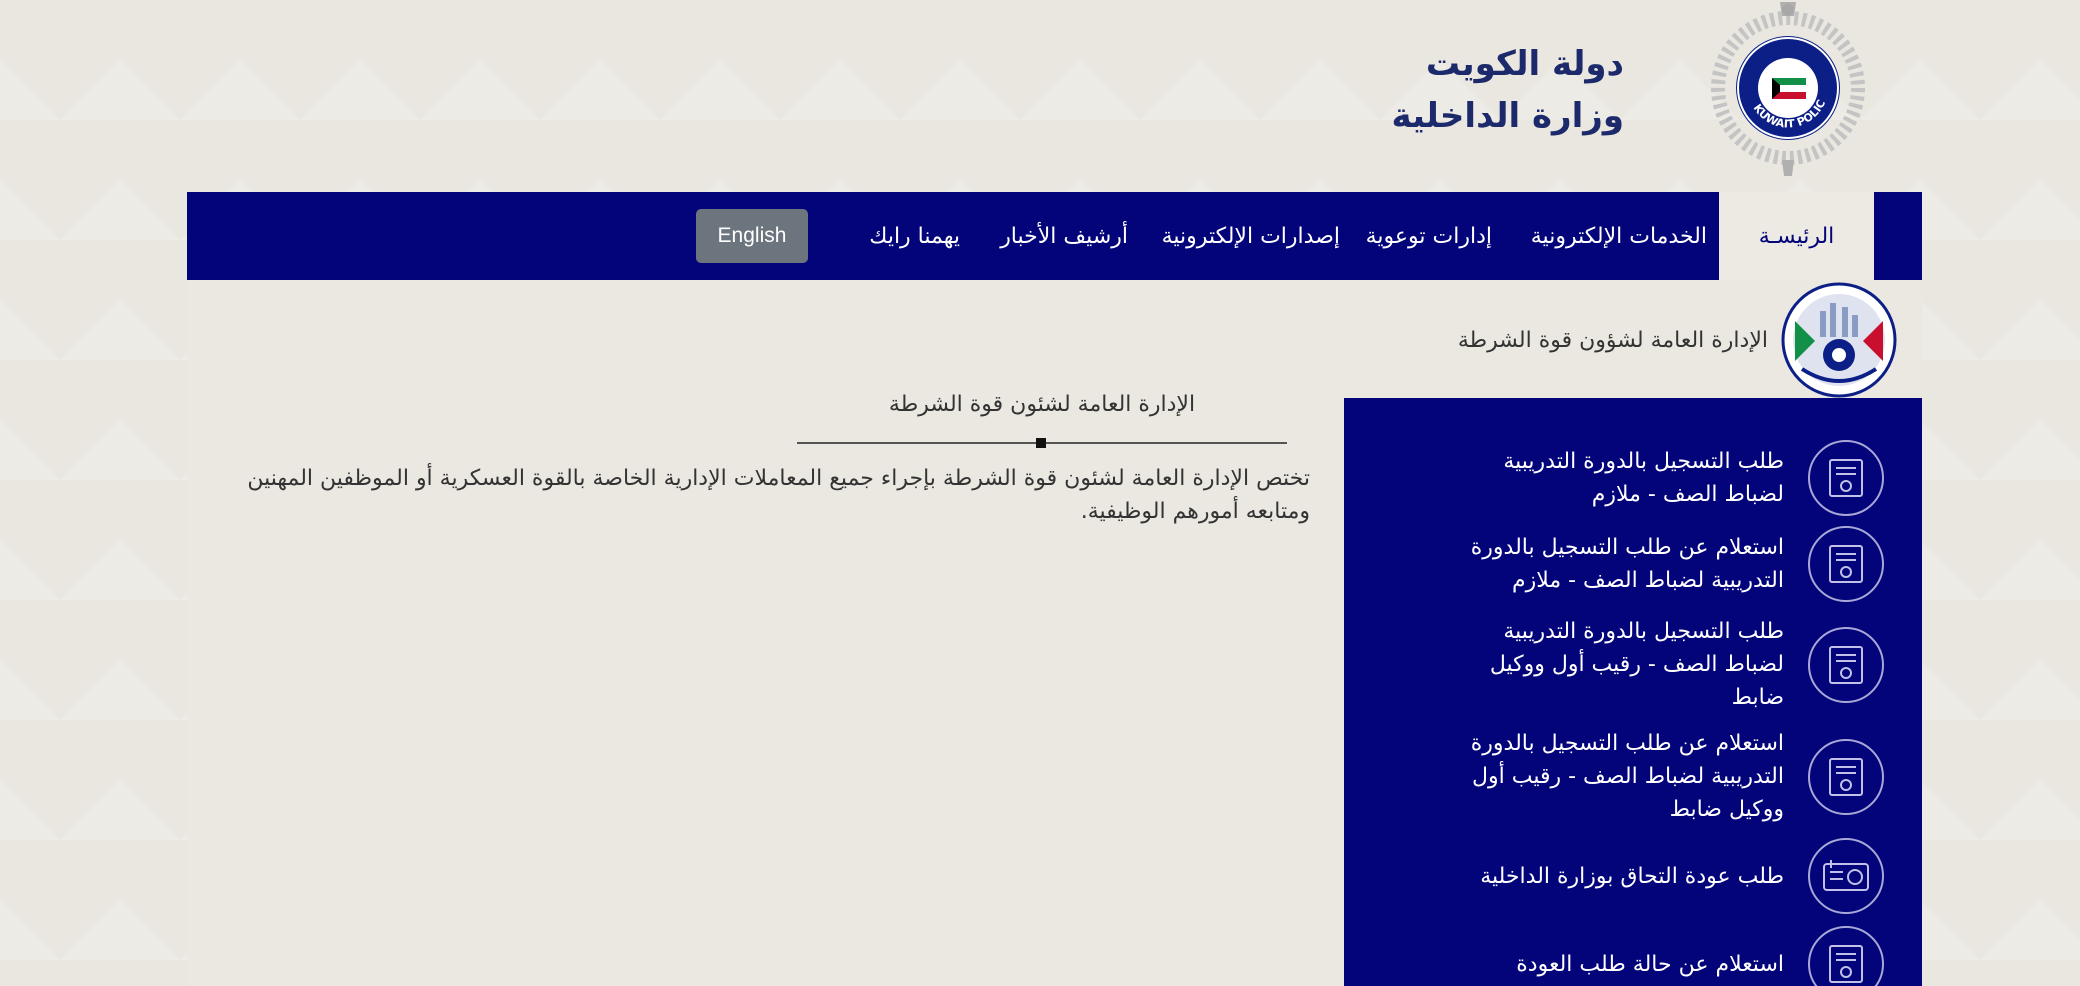  What do you see at coordinates (1524, 64) in the screenshot?
I see `state-name: دولة الكويت` at bounding box center [1524, 64].